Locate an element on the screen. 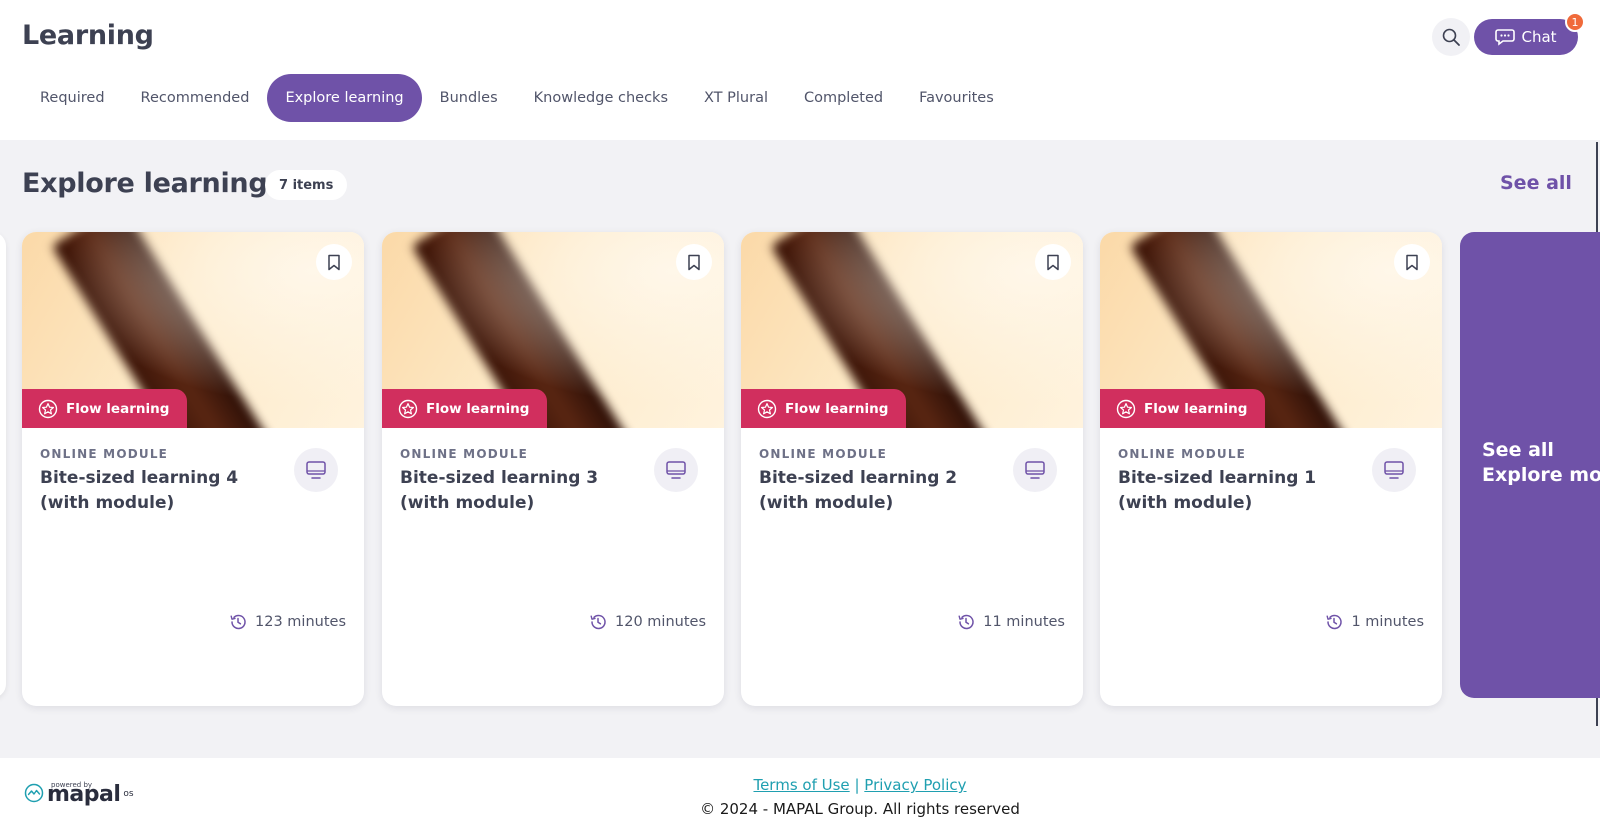 This screenshot has height=832, width=1600. search-icon is located at coordinates (1451, 37).